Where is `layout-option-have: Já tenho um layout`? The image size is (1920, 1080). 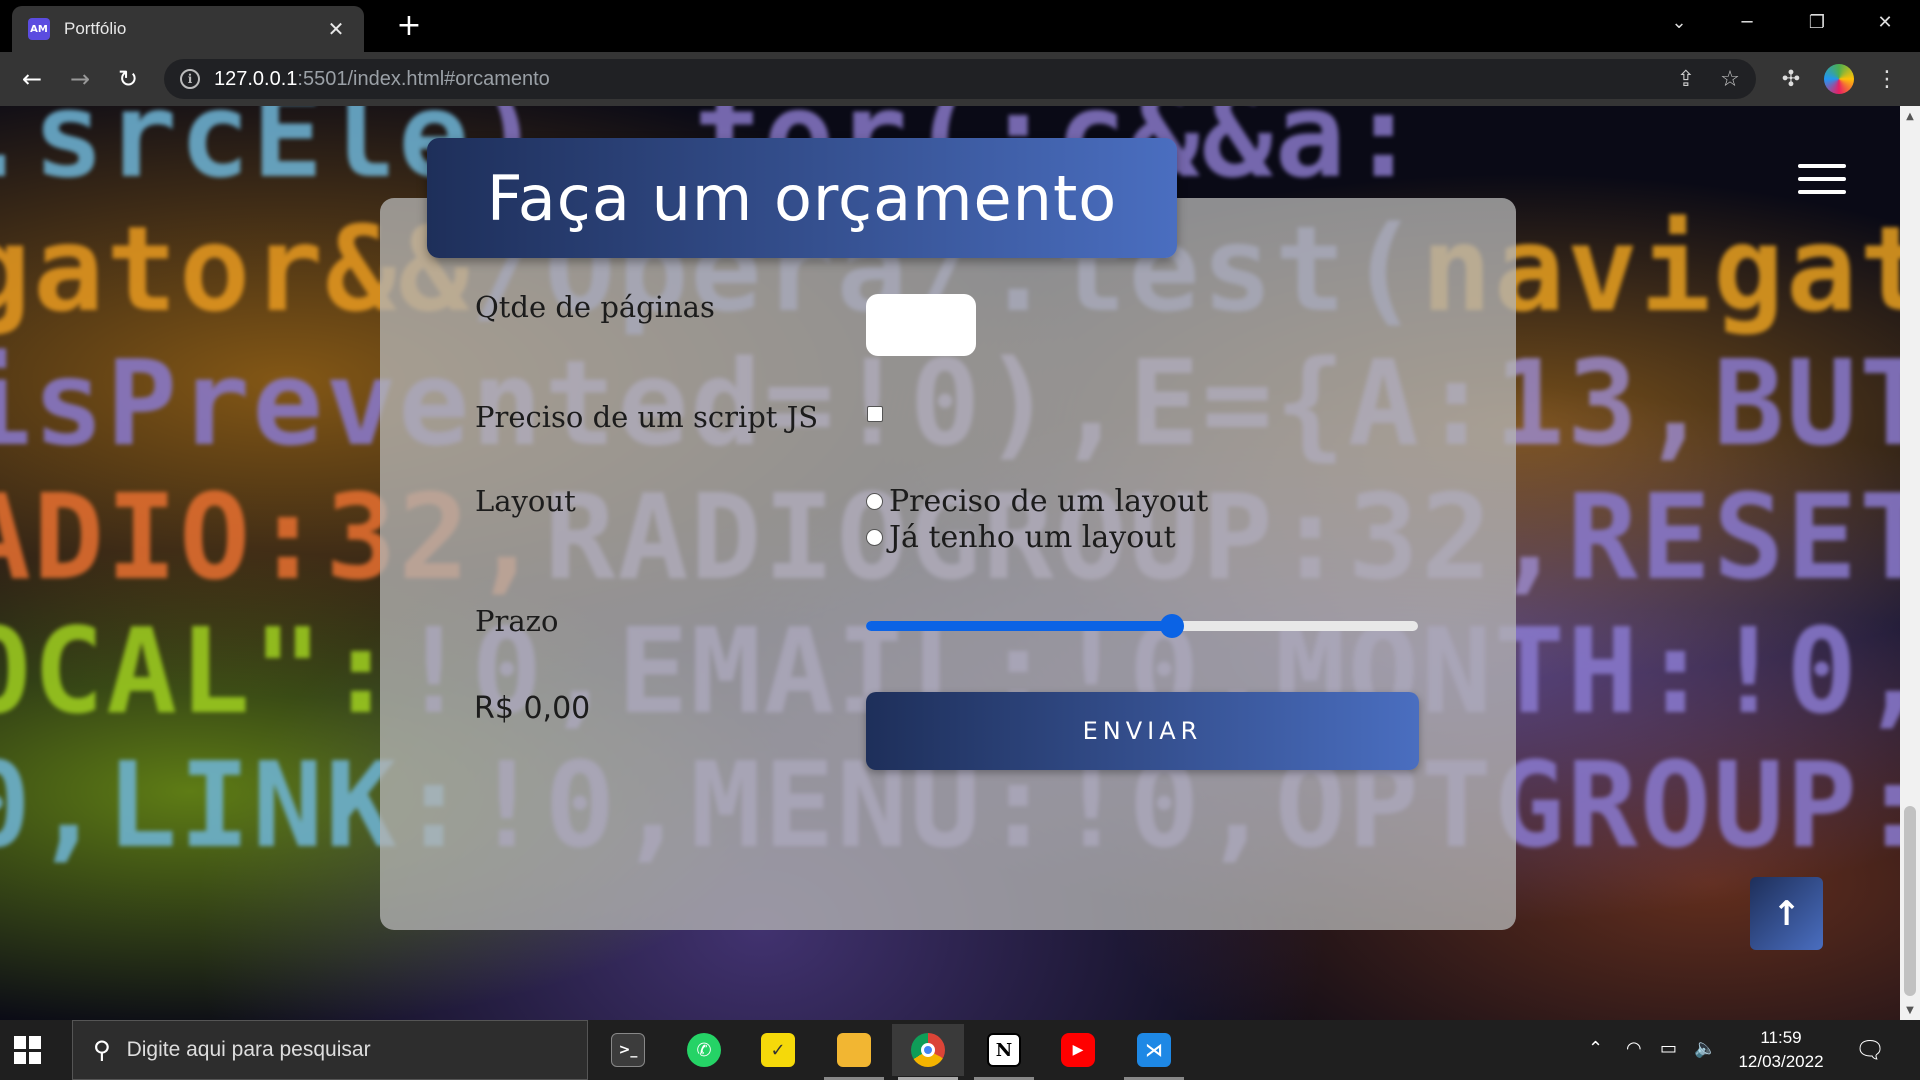
layout-option-have: Já tenho um layout is located at coordinates (1021, 537).